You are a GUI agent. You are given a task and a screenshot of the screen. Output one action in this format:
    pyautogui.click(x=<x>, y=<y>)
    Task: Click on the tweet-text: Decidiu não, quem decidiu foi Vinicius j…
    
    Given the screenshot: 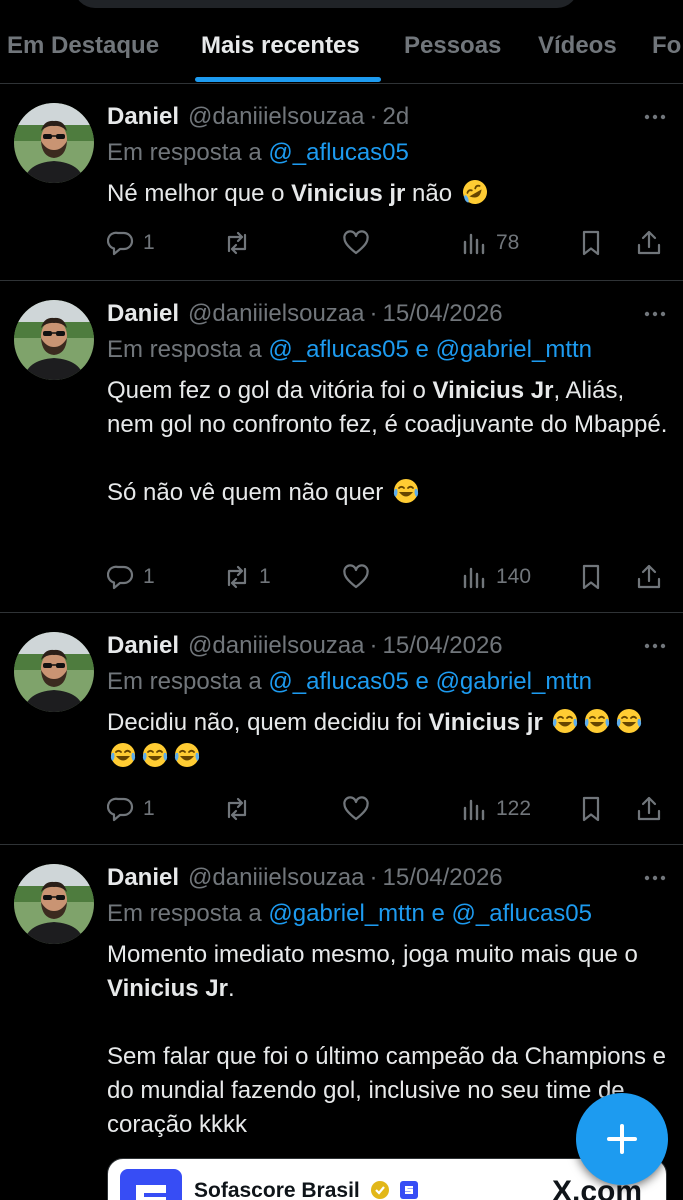 What is the action you would take?
    pyautogui.click(x=388, y=740)
    